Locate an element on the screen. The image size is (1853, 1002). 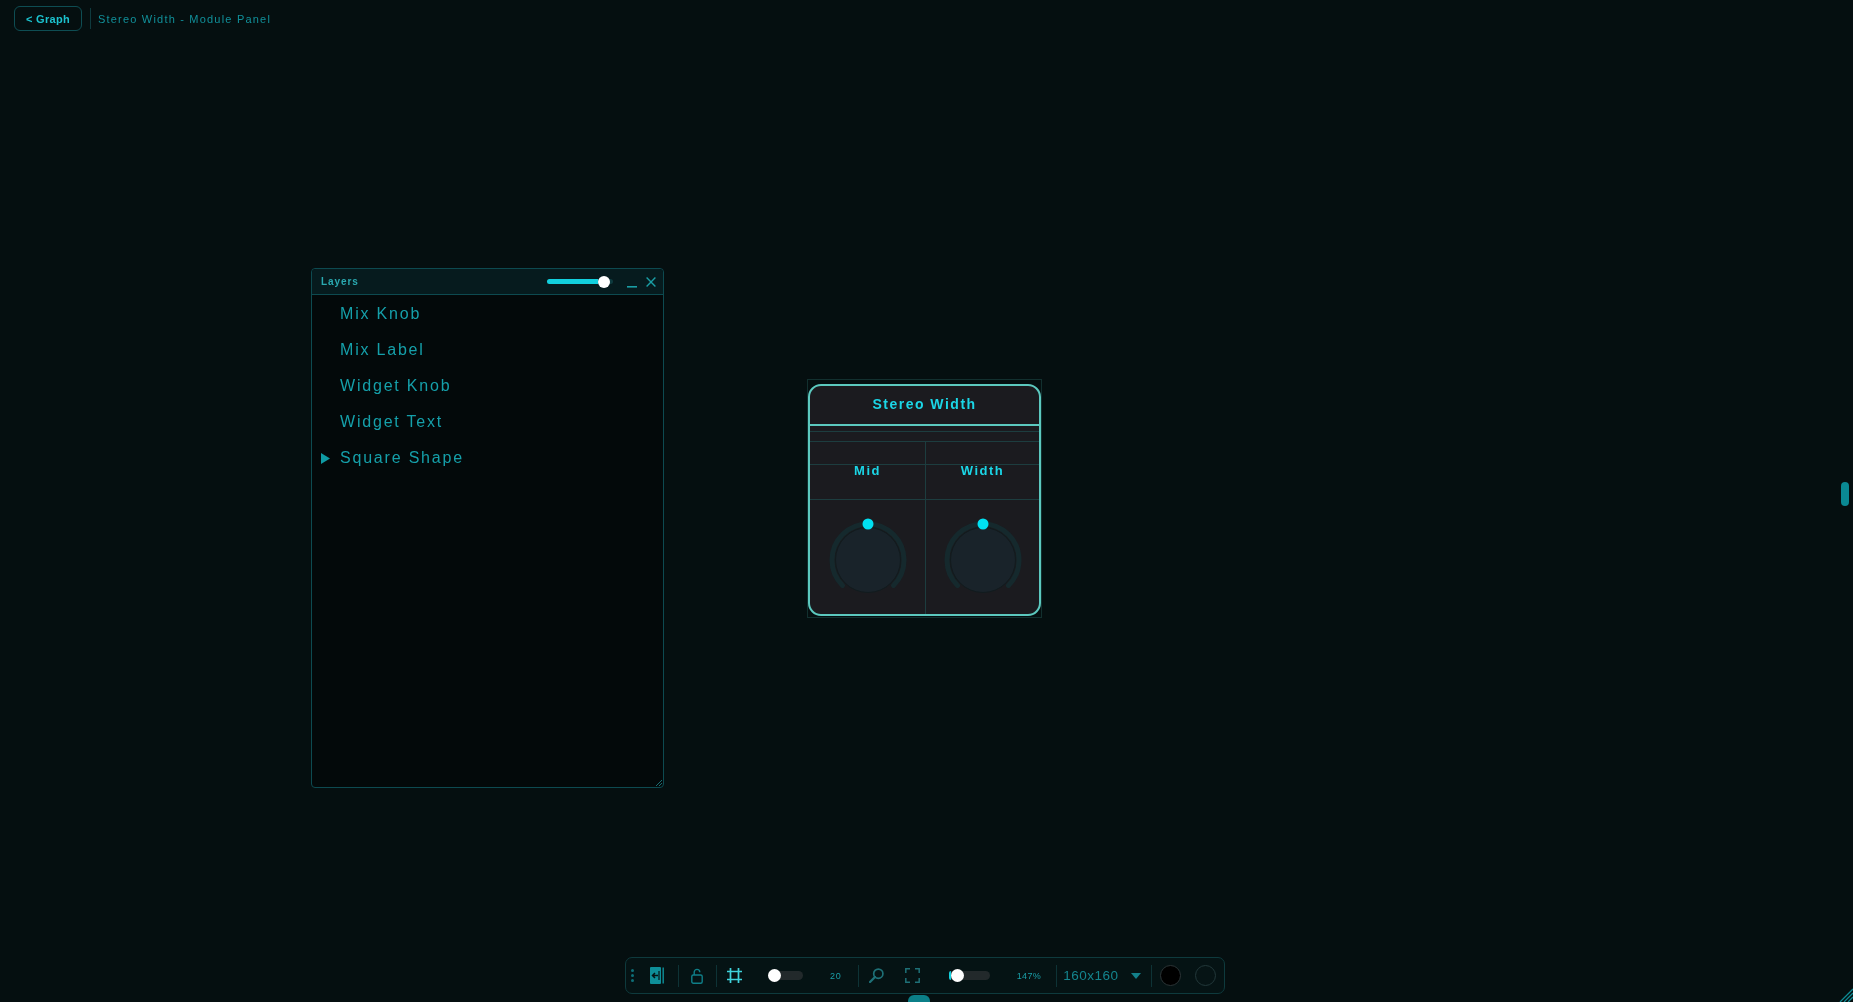
layer-item: Square Shape is located at coordinates (392, 458).